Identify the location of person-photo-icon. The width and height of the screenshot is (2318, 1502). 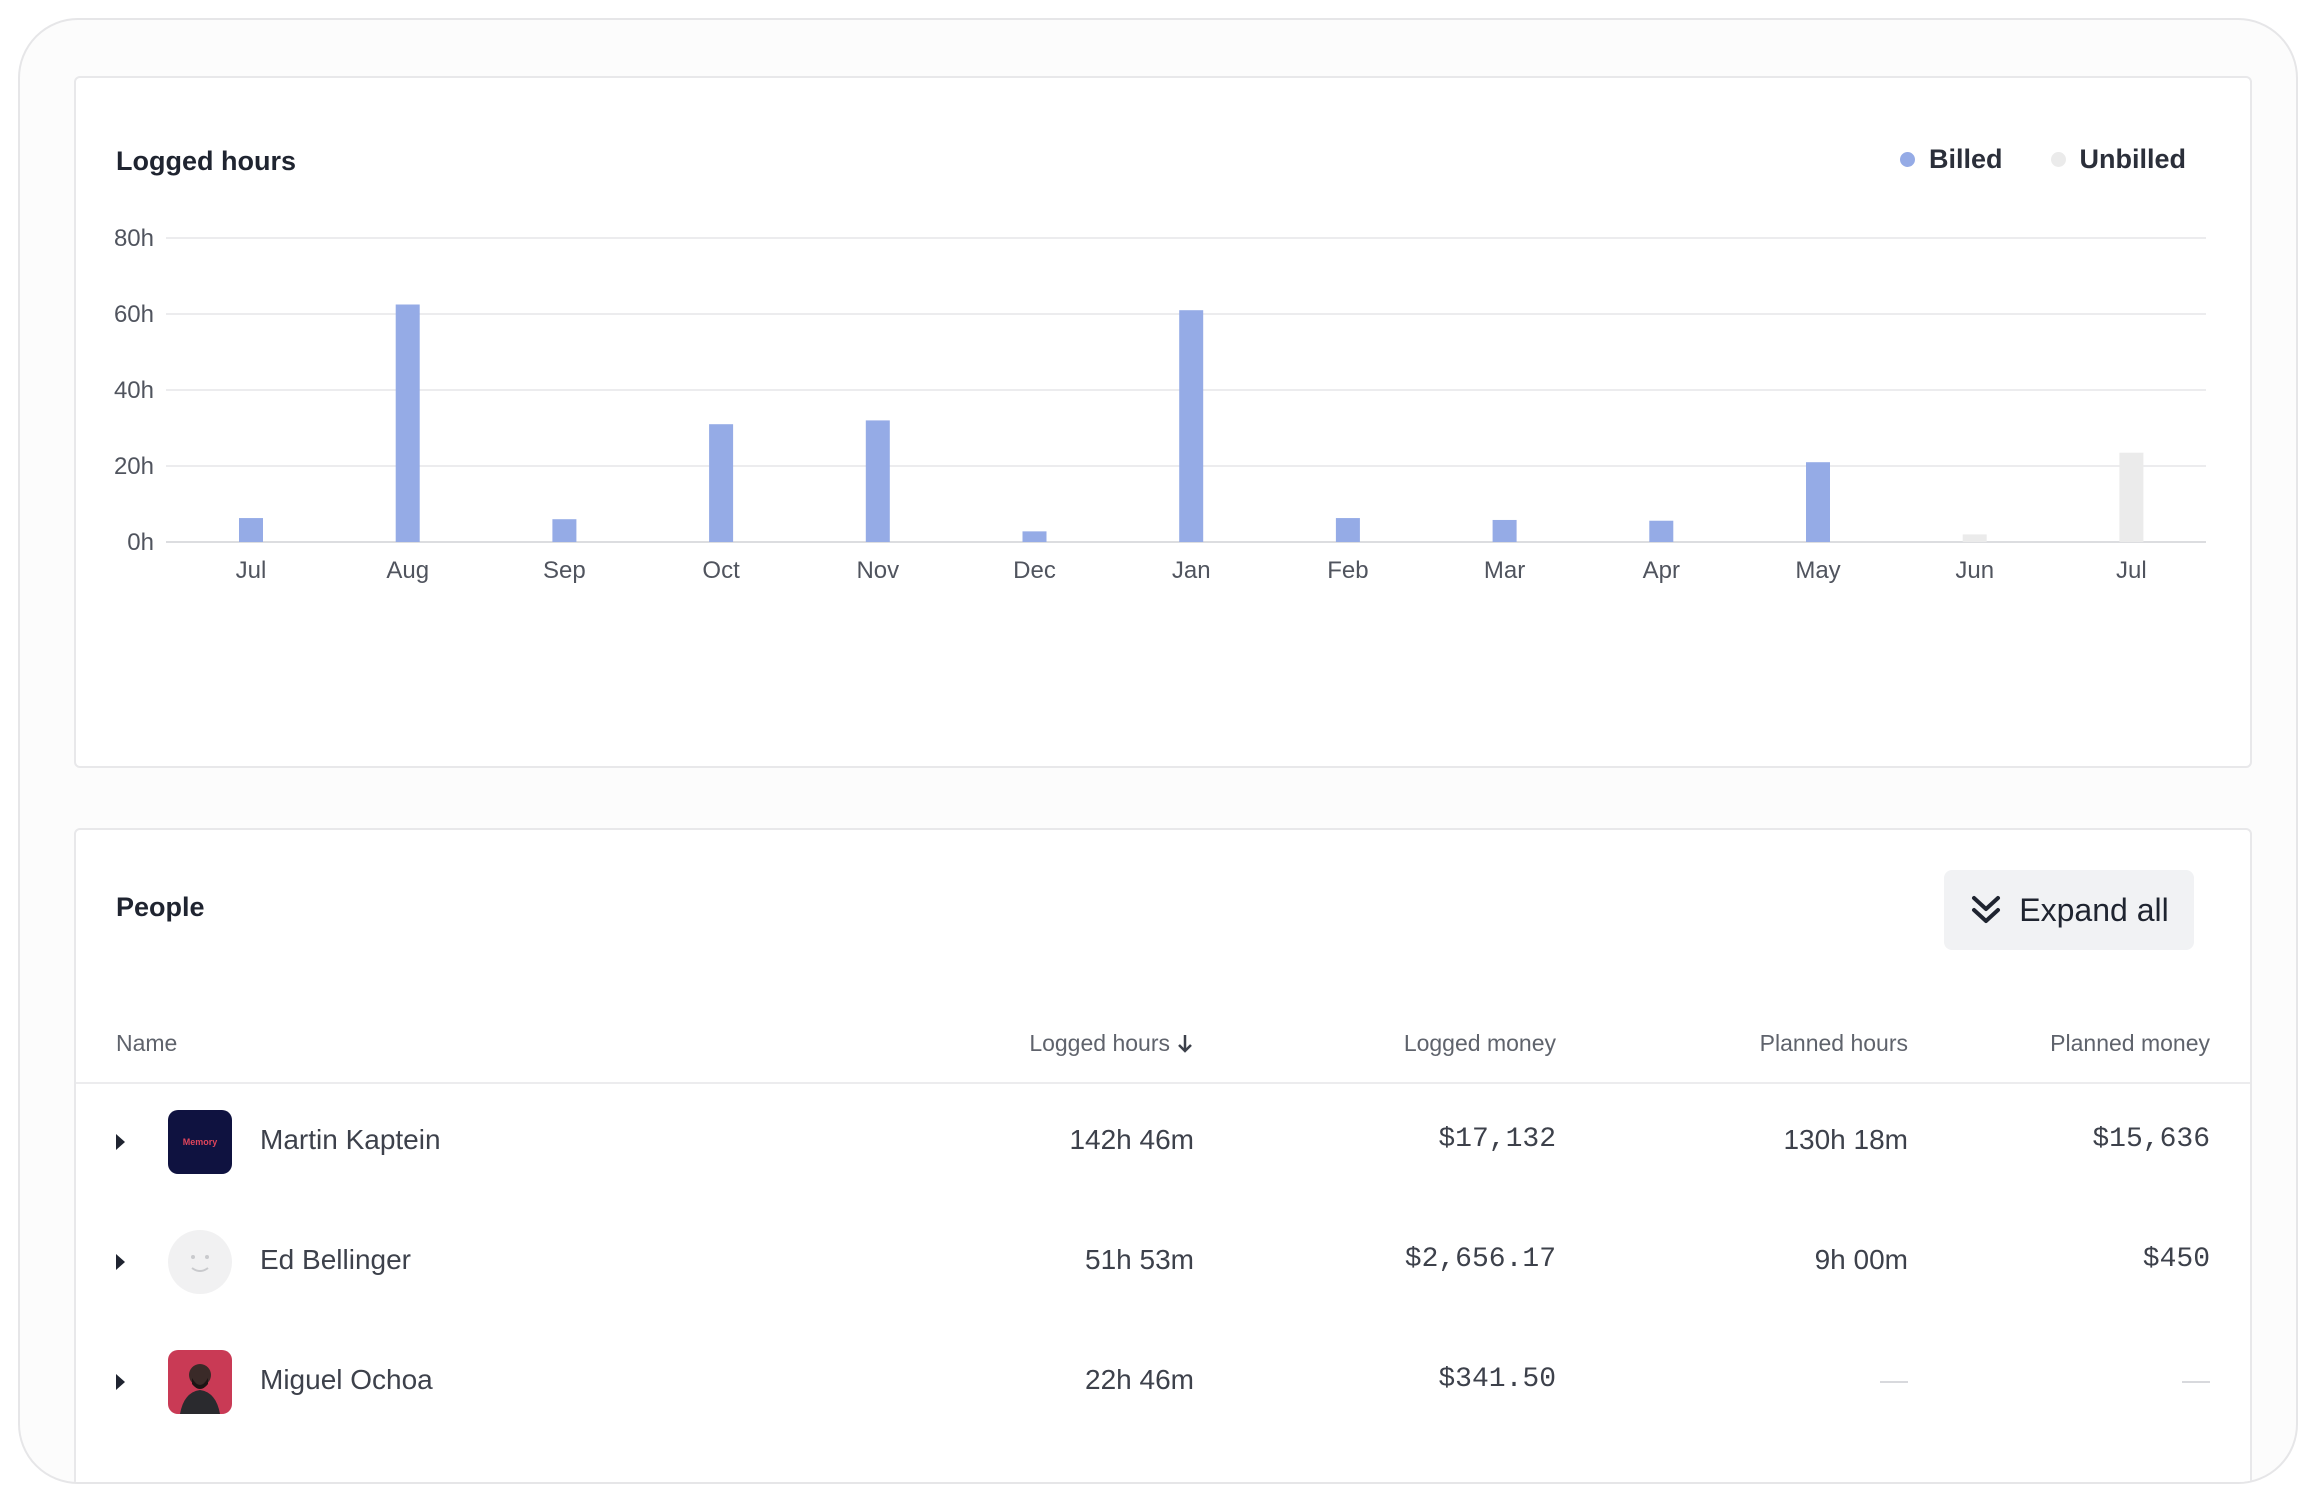
(200, 1389).